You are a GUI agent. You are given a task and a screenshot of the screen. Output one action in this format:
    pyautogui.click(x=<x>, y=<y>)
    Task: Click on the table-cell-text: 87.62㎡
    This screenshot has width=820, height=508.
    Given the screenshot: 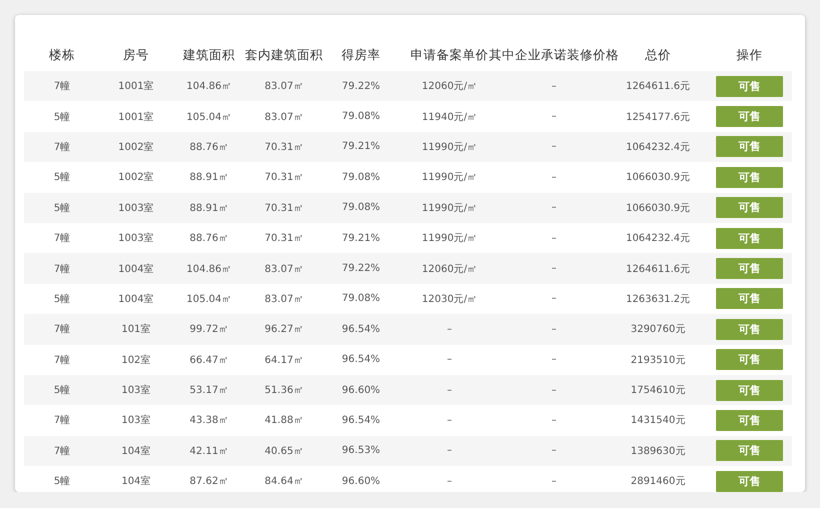 What is the action you would take?
    pyautogui.click(x=209, y=481)
    